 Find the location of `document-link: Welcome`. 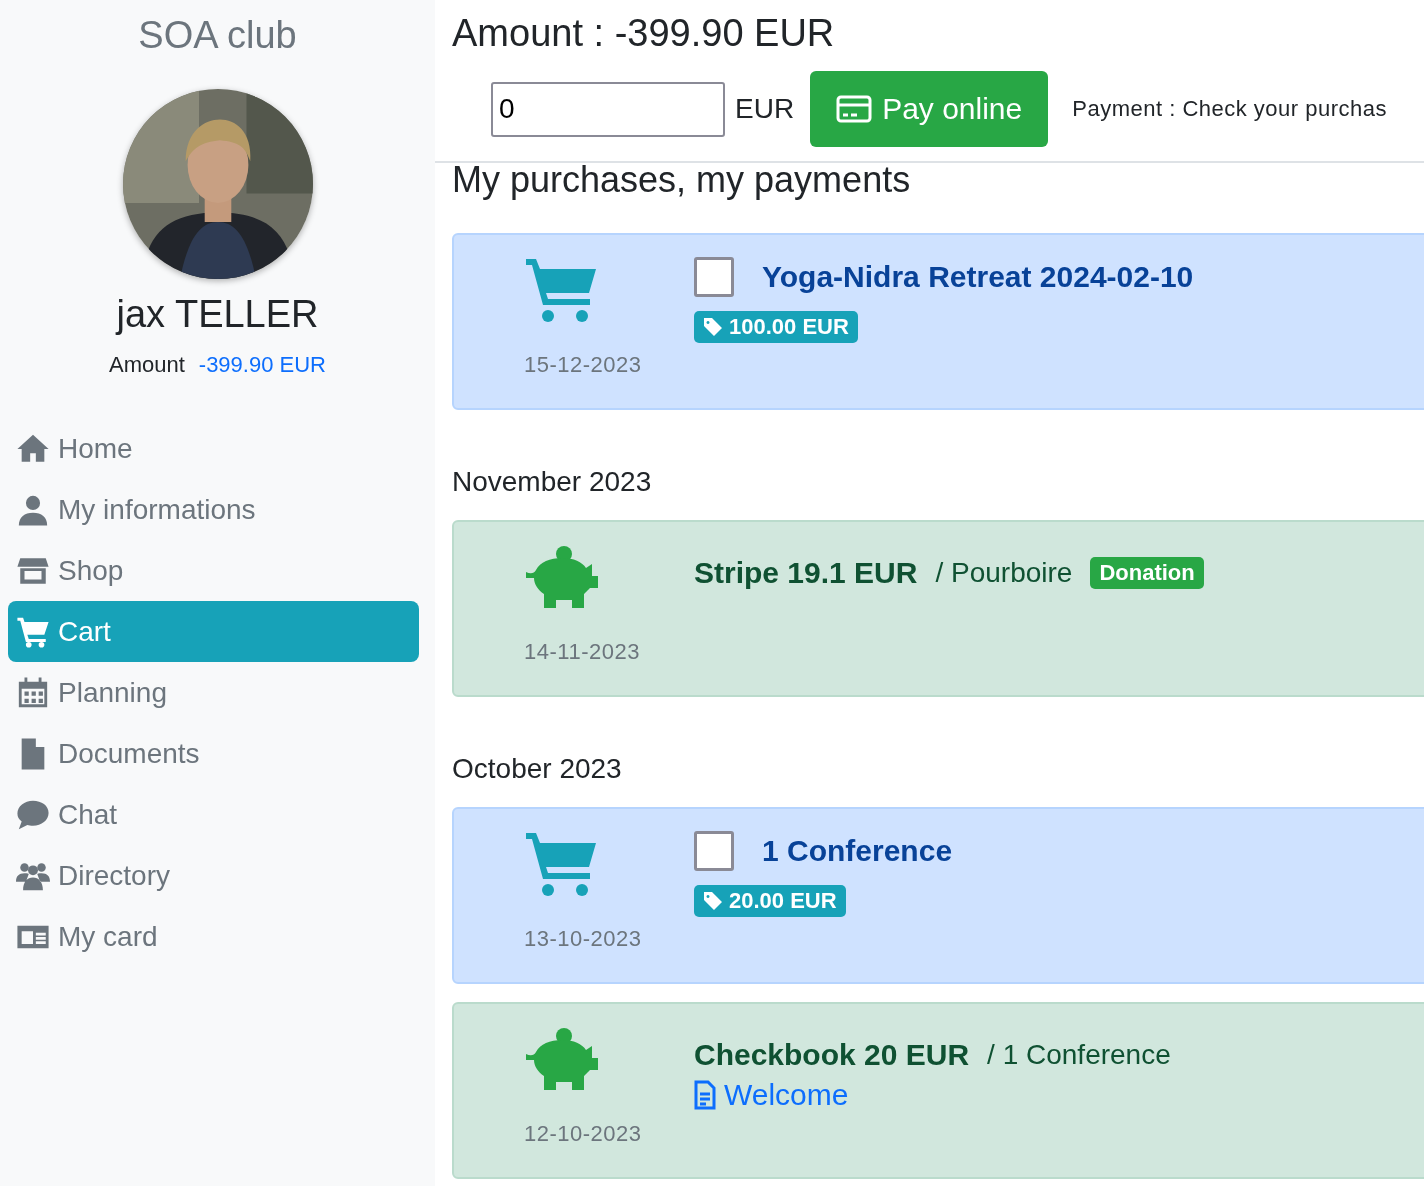

document-link: Welcome is located at coordinates (771, 1095).